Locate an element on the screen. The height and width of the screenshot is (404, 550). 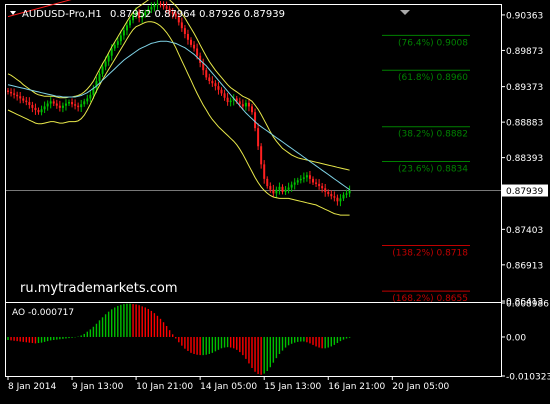
price-tick-label: 0.87939 is located at coordinates (524, 192).